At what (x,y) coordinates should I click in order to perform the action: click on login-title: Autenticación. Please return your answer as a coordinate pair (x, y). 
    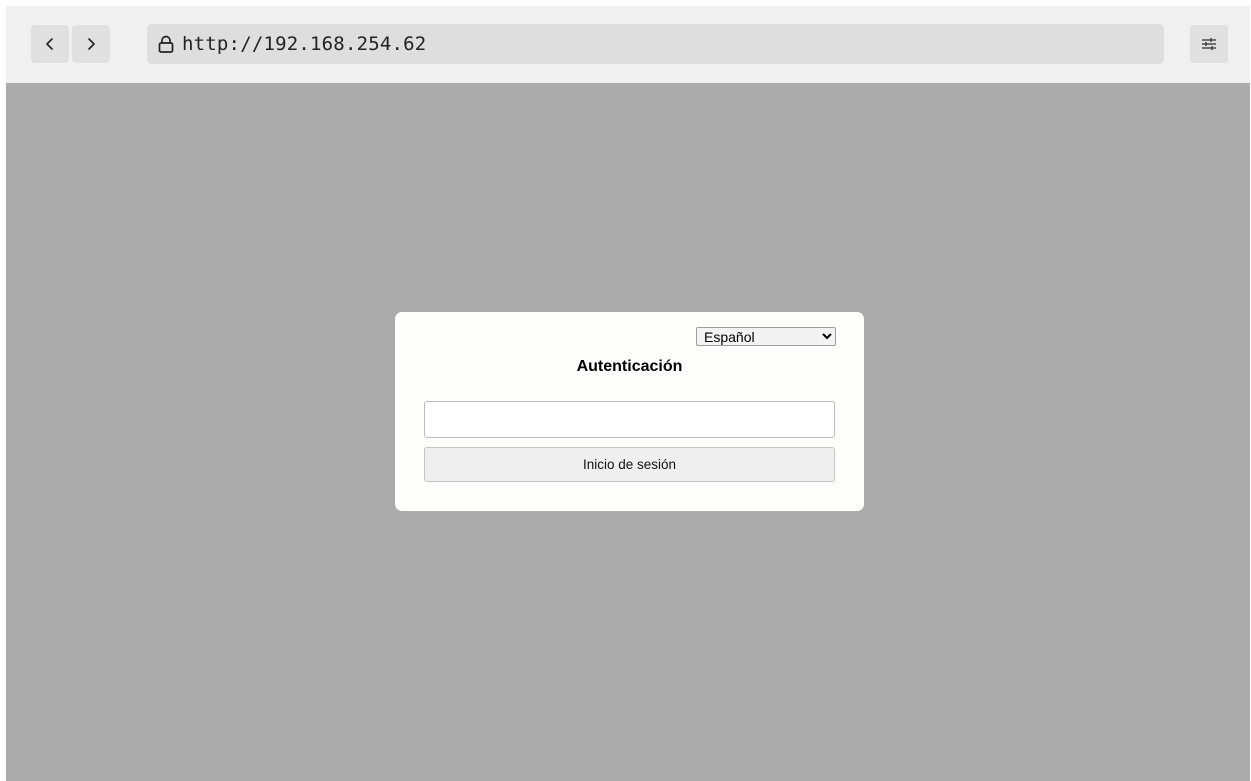
    Looking at the image, I should click on (629, 366).